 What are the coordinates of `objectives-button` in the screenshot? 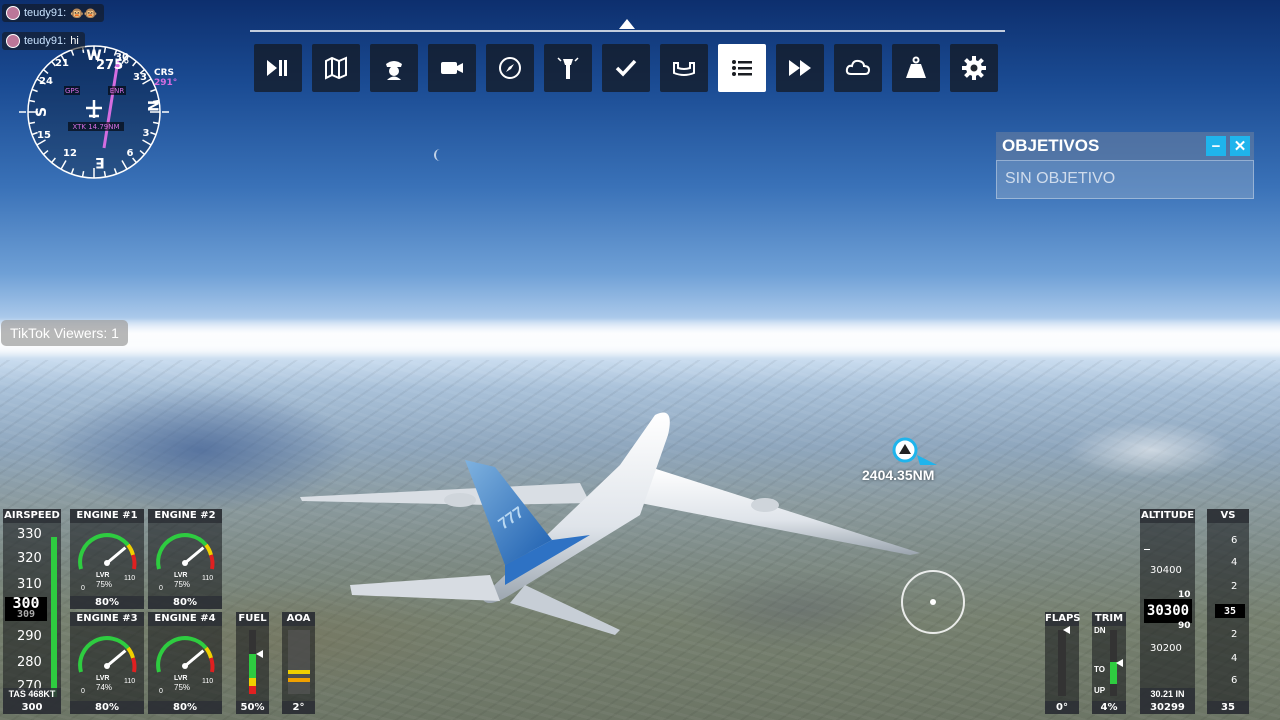 It's located at (742, 68).